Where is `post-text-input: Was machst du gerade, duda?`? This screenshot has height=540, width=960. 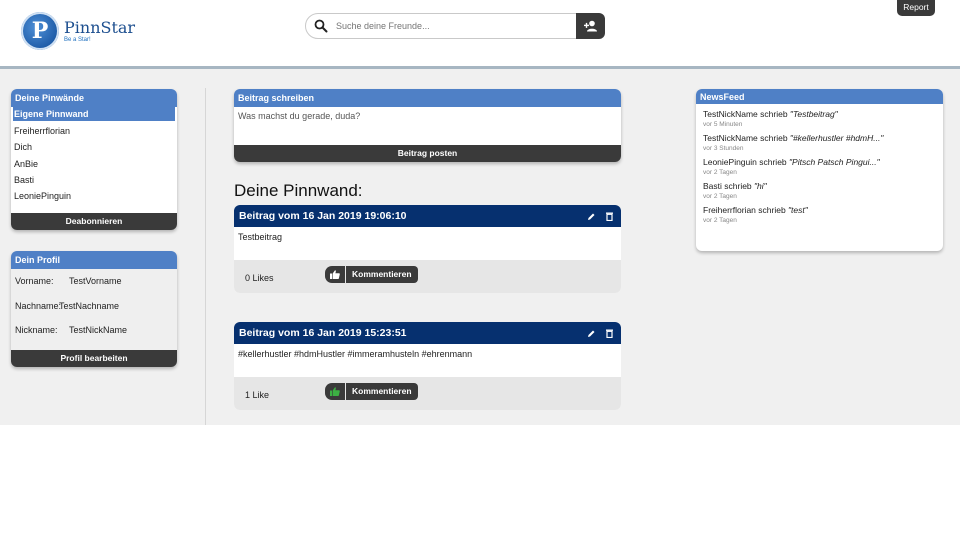
post-text-input: Was machst du gerade, duda? is located at coordinates (427, 124).